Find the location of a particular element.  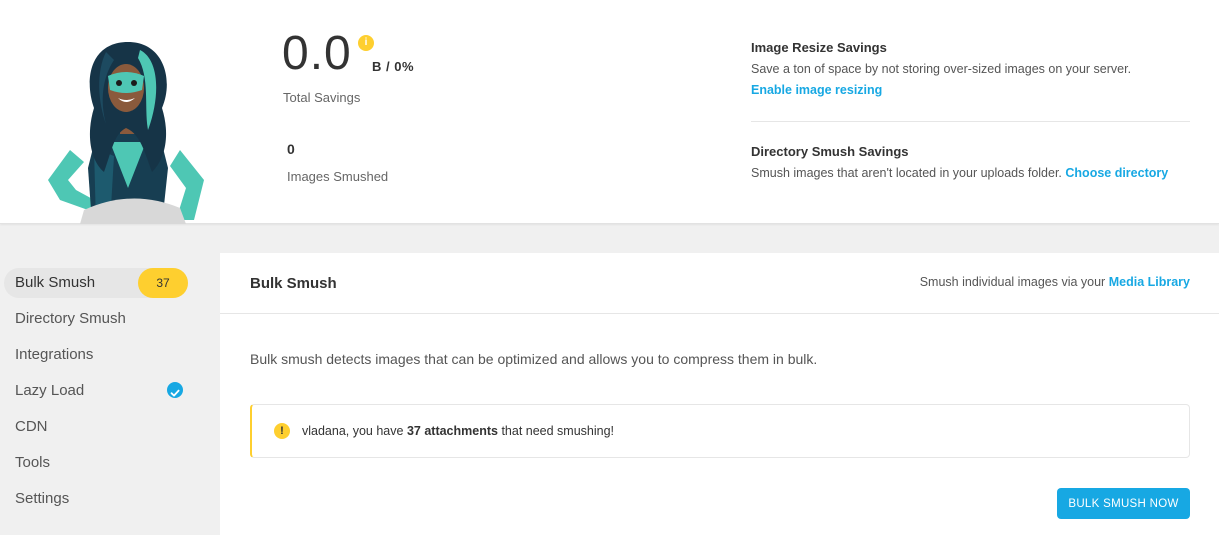

sidebar-item-label: Settings is located at coordinates (42, 498).